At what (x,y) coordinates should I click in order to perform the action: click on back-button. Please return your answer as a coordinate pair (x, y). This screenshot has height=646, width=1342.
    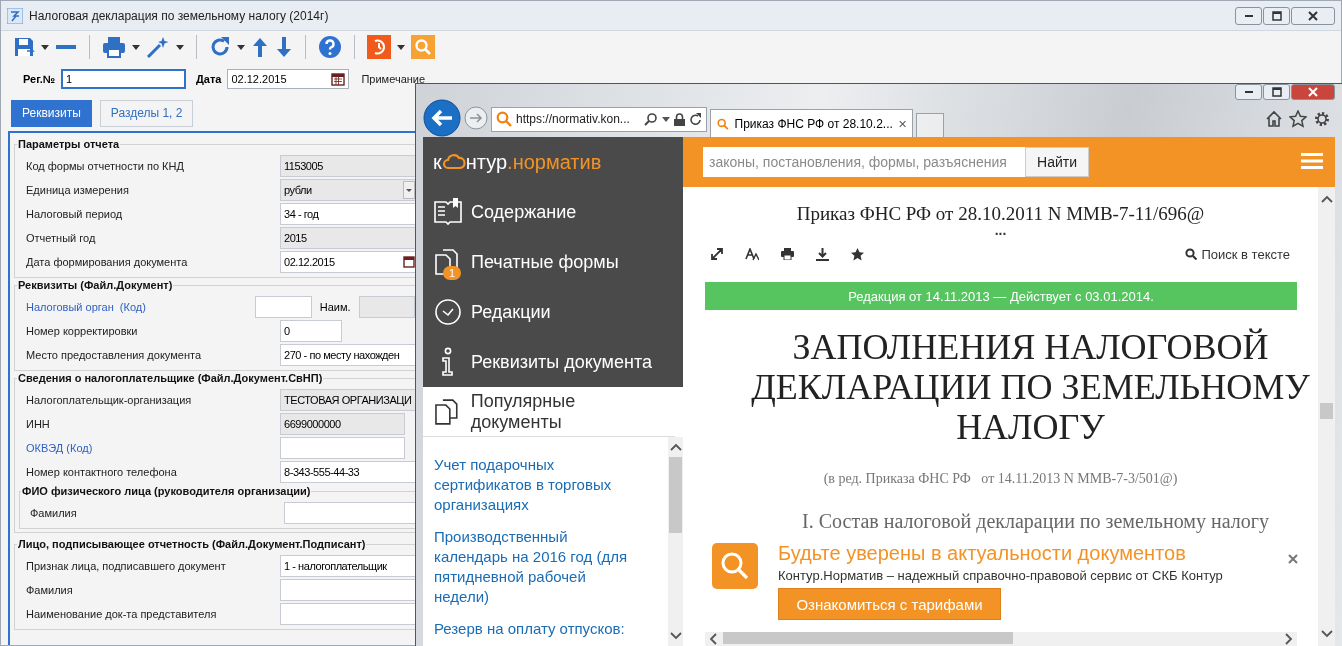
    Looking at the image, I should click on (442, 119).